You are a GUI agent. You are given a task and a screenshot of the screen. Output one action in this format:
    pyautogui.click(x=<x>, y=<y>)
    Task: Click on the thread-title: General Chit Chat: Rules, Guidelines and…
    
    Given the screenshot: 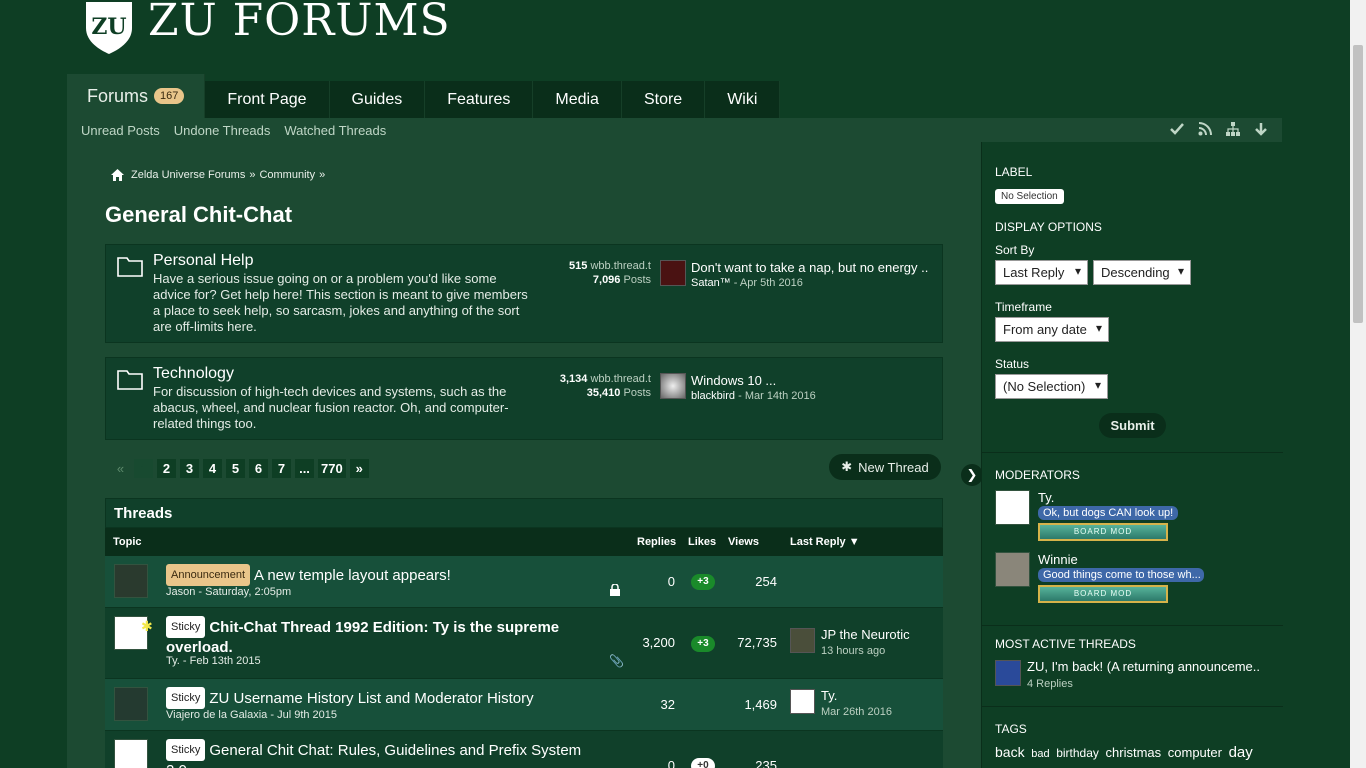 What is the action you would take?
    pyautogui.click(x=373, y=755)
    